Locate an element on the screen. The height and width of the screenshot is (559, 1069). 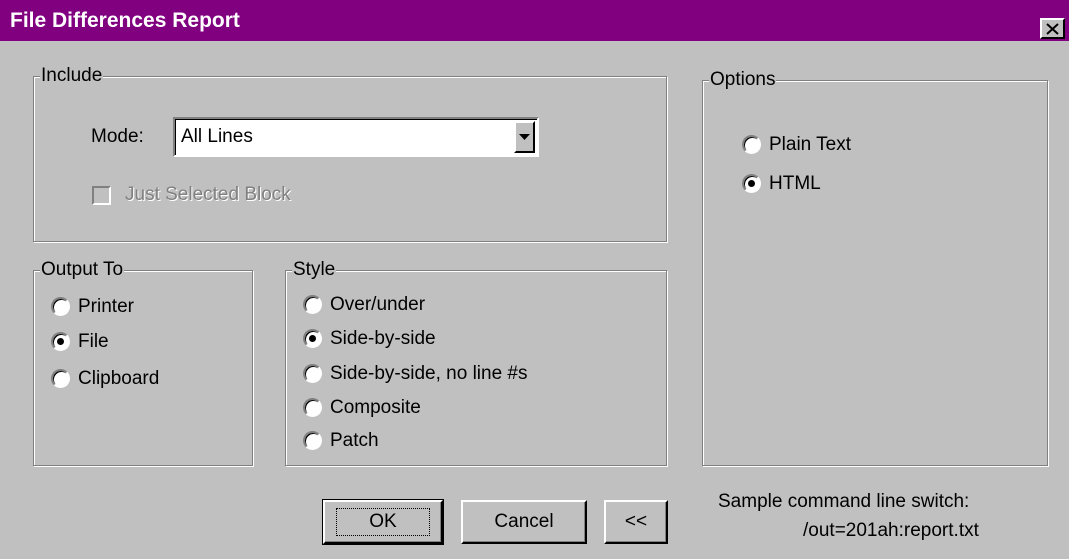
output-clipboard-radio is located at coordinates (60, 378).